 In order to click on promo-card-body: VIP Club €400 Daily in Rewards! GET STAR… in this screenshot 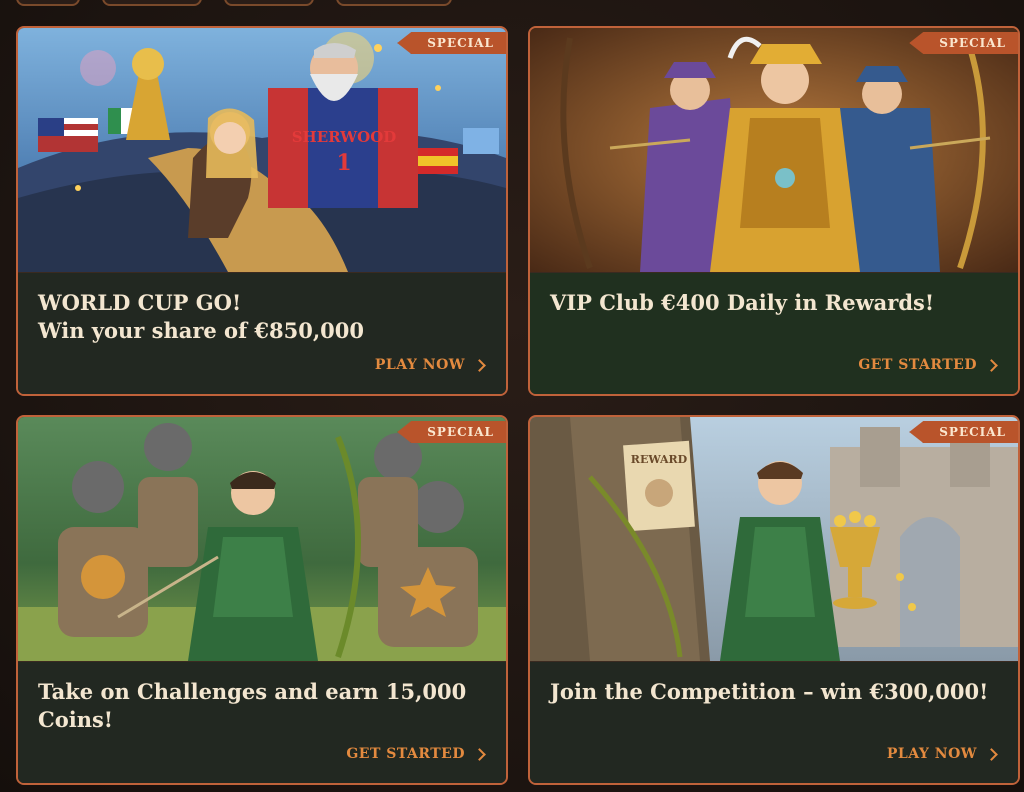, I will do `click(774, 333)`.